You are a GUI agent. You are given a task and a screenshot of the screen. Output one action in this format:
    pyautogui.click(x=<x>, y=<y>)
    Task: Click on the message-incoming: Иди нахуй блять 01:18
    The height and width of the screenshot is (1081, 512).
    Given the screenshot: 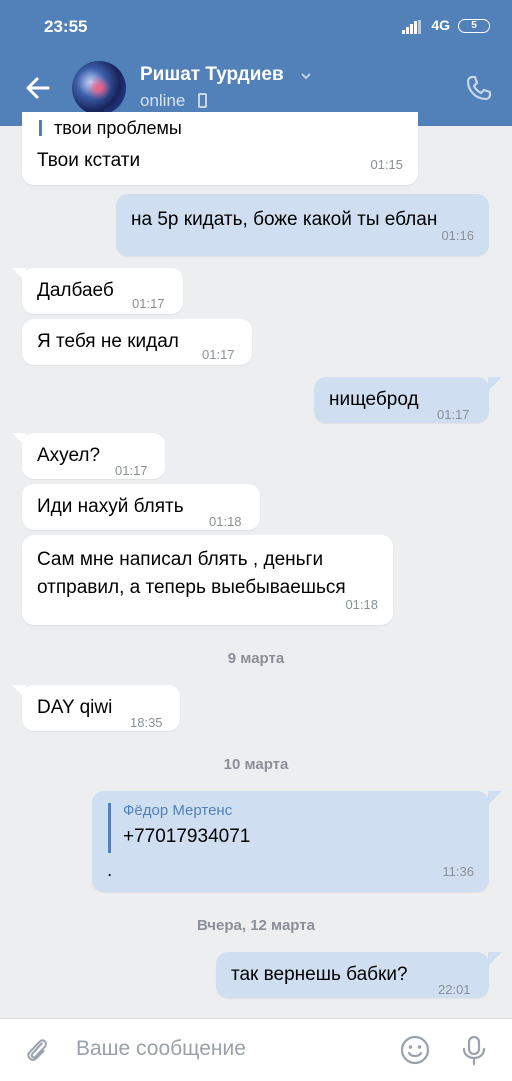 What is the action you would take?
    pyautogui.click(x=141, y=507)
    